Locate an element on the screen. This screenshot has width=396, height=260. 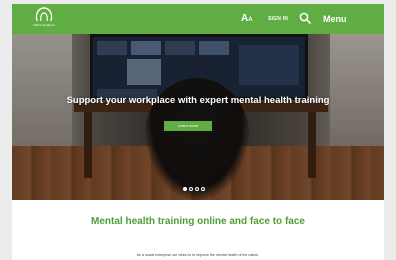
text-size-small: A is located at coordinates (250, 20).